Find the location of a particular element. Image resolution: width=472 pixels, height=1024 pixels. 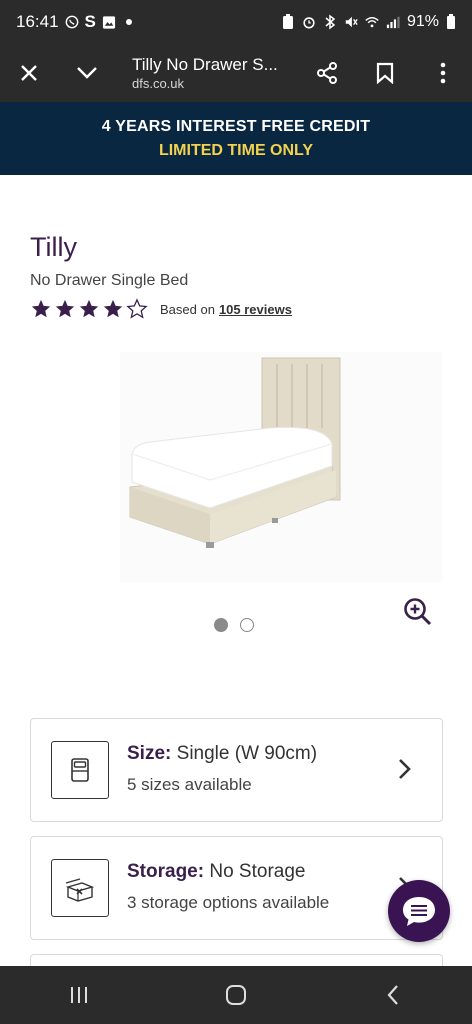

chevron-down-icon is located at coordinates (87, 73).